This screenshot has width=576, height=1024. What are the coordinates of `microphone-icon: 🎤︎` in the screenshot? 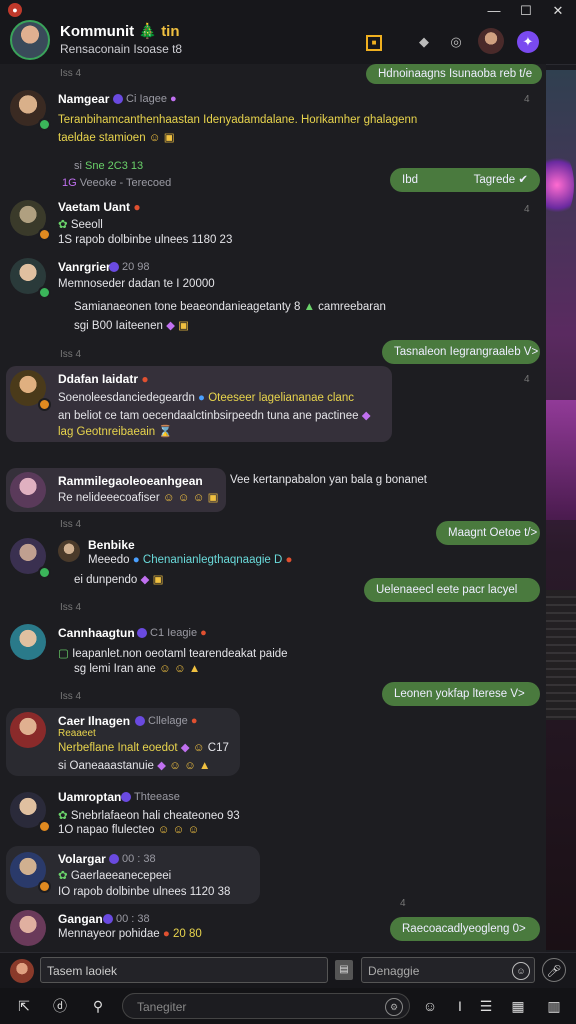 It's located at (554, 970).